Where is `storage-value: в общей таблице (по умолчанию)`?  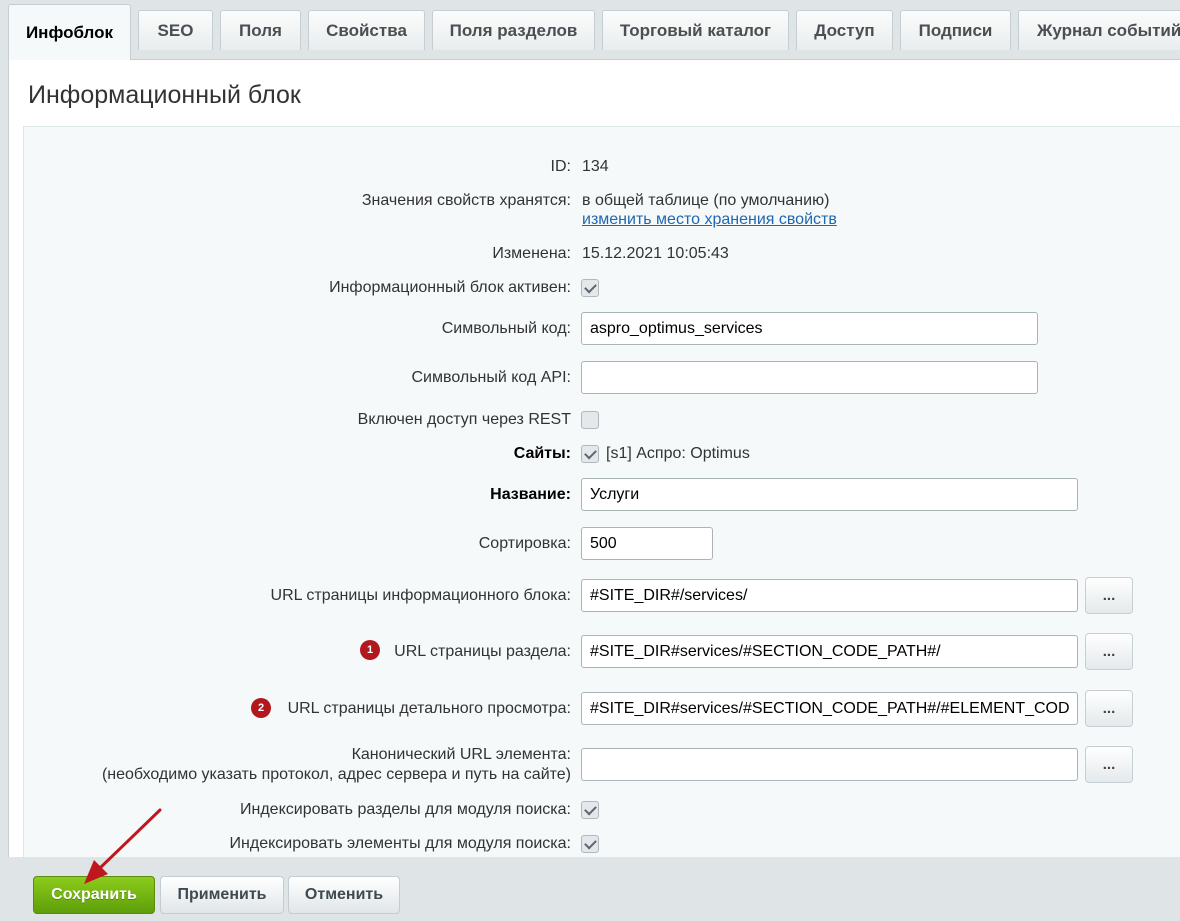 storage-value: в общей таблице (по умолчанию) is located at coordinates (706, 200).